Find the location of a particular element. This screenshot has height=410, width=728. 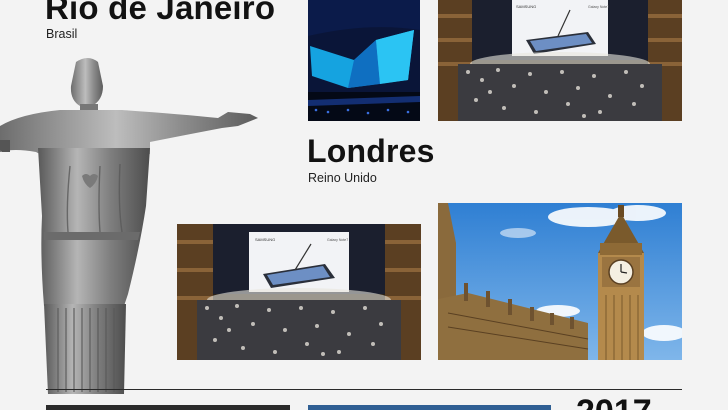

big-ben-icon is located at coordinates (560, 281).